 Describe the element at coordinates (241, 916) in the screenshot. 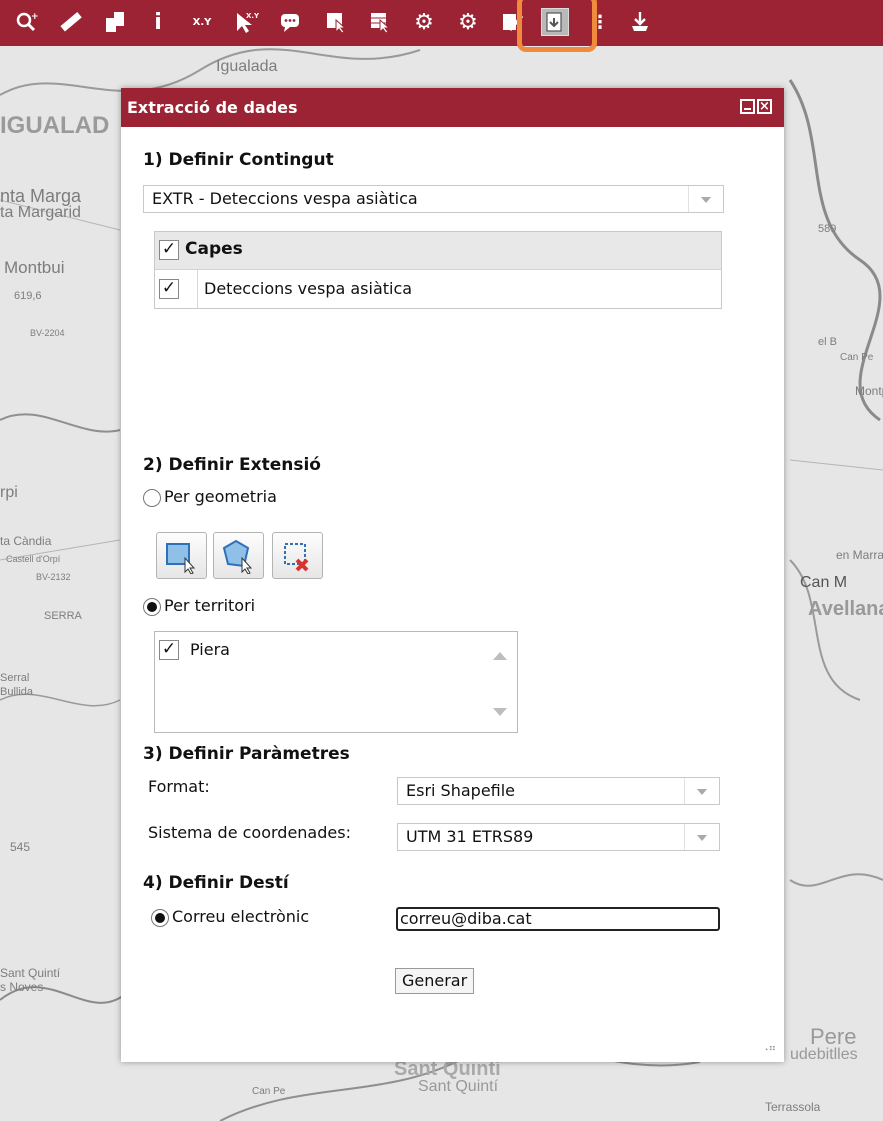

I see `email-option-label: Correu electrònic` at that location.